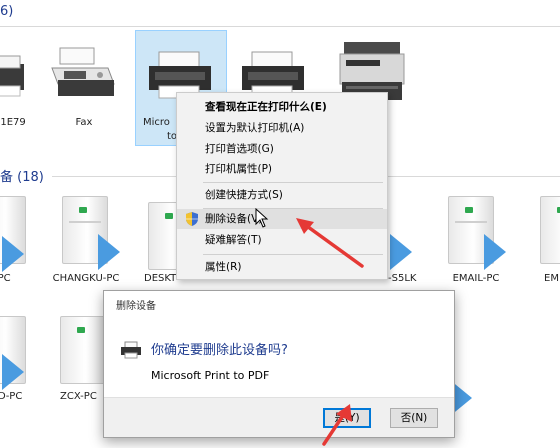 The image size is (560, 448). Describe the element at coordinates (13, 122) in the screenshot. I see `device-label: 61E79` at that location.